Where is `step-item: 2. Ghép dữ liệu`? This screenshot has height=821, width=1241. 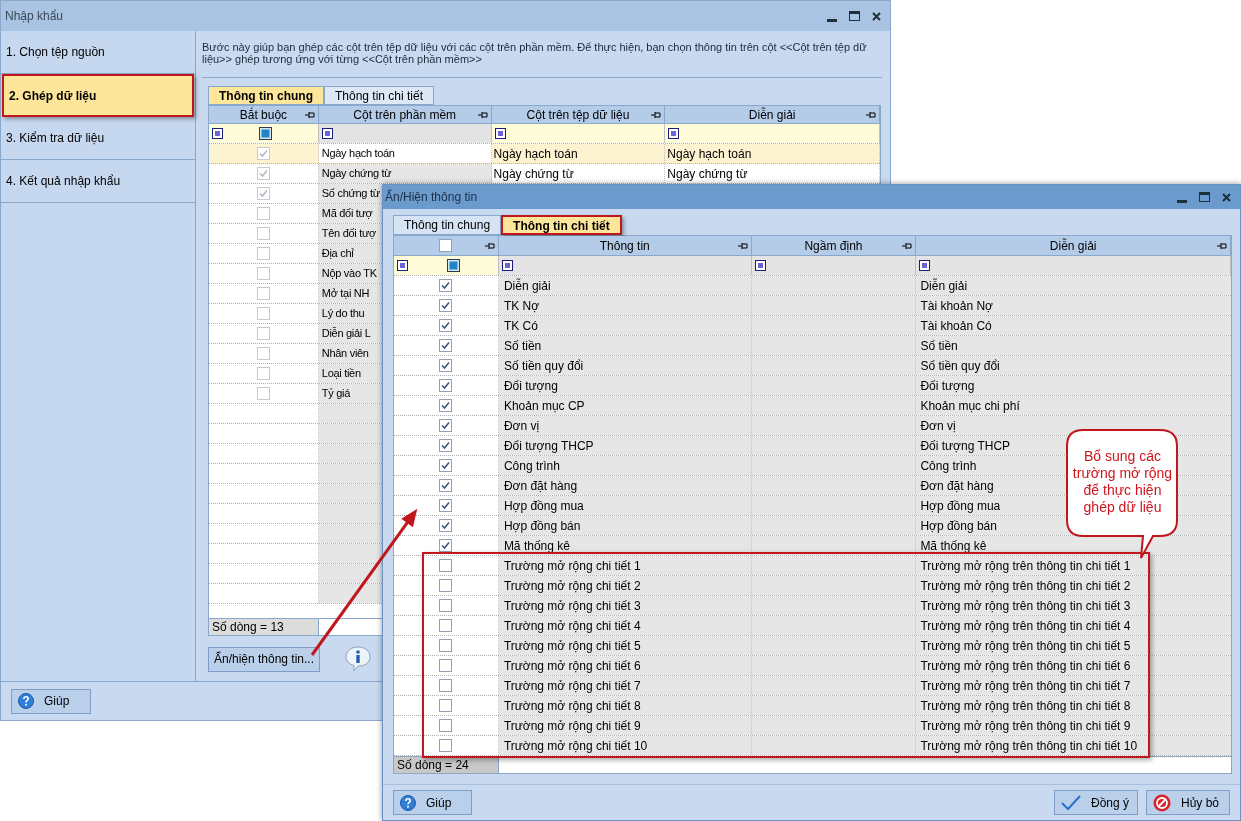 step-item: 2. Ghép dữ liệu is located at coordinates (98, 95).